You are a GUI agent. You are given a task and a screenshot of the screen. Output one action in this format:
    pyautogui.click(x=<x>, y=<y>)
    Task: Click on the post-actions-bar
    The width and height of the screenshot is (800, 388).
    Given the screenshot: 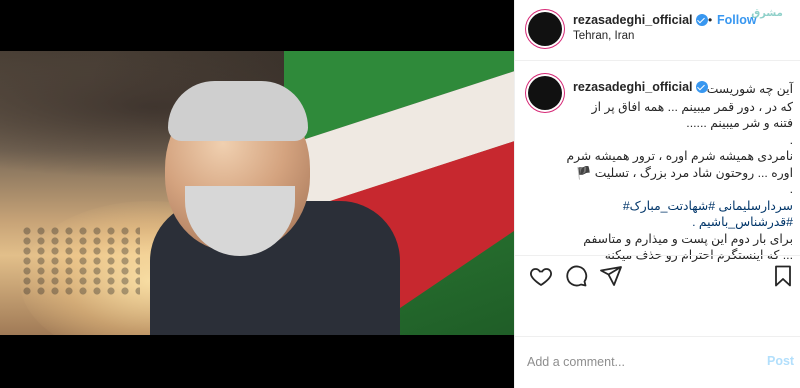 What is the action you would take?
    pyautogui.click(x=657, y=275)
    